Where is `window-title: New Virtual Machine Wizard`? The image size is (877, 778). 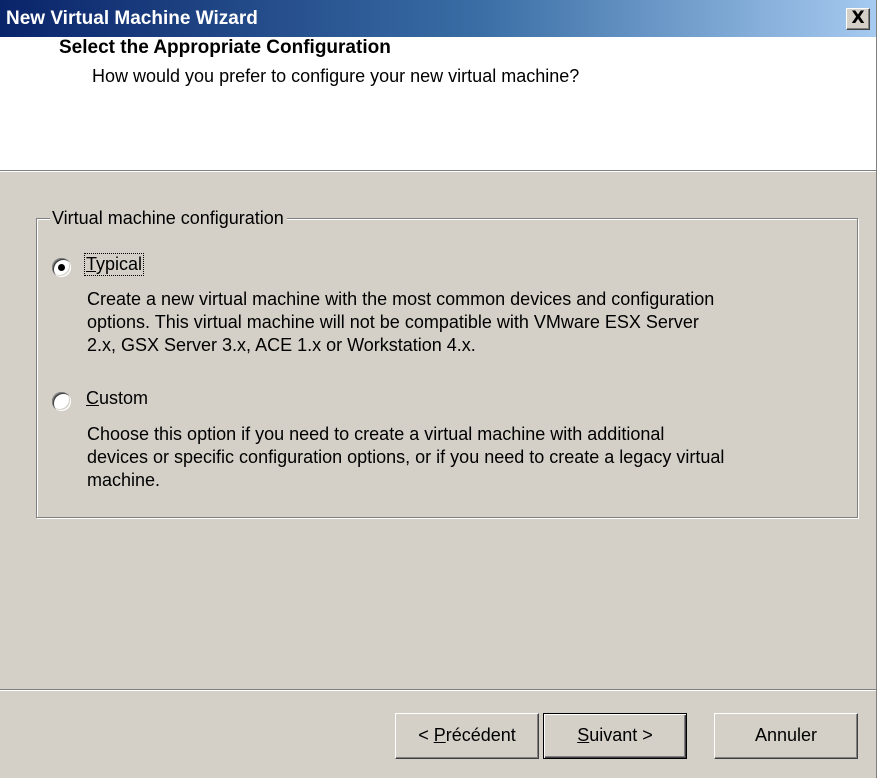 window-title: New Virtual Machine Wizard is located at coordinates (132, 18).